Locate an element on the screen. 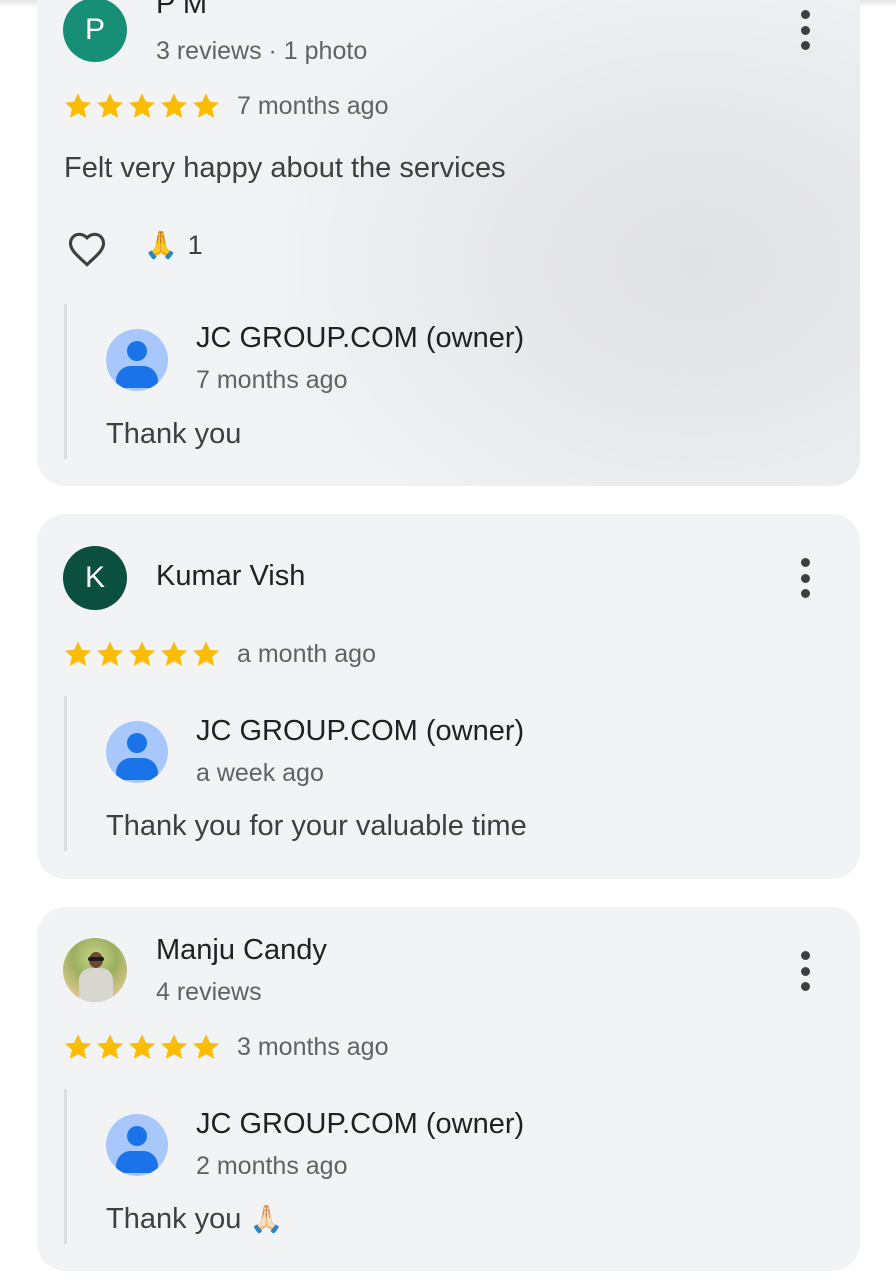 The width and height of the screenshot is (896, 1280). author-name: Kumar Vish is located at coordinates (230, 576).